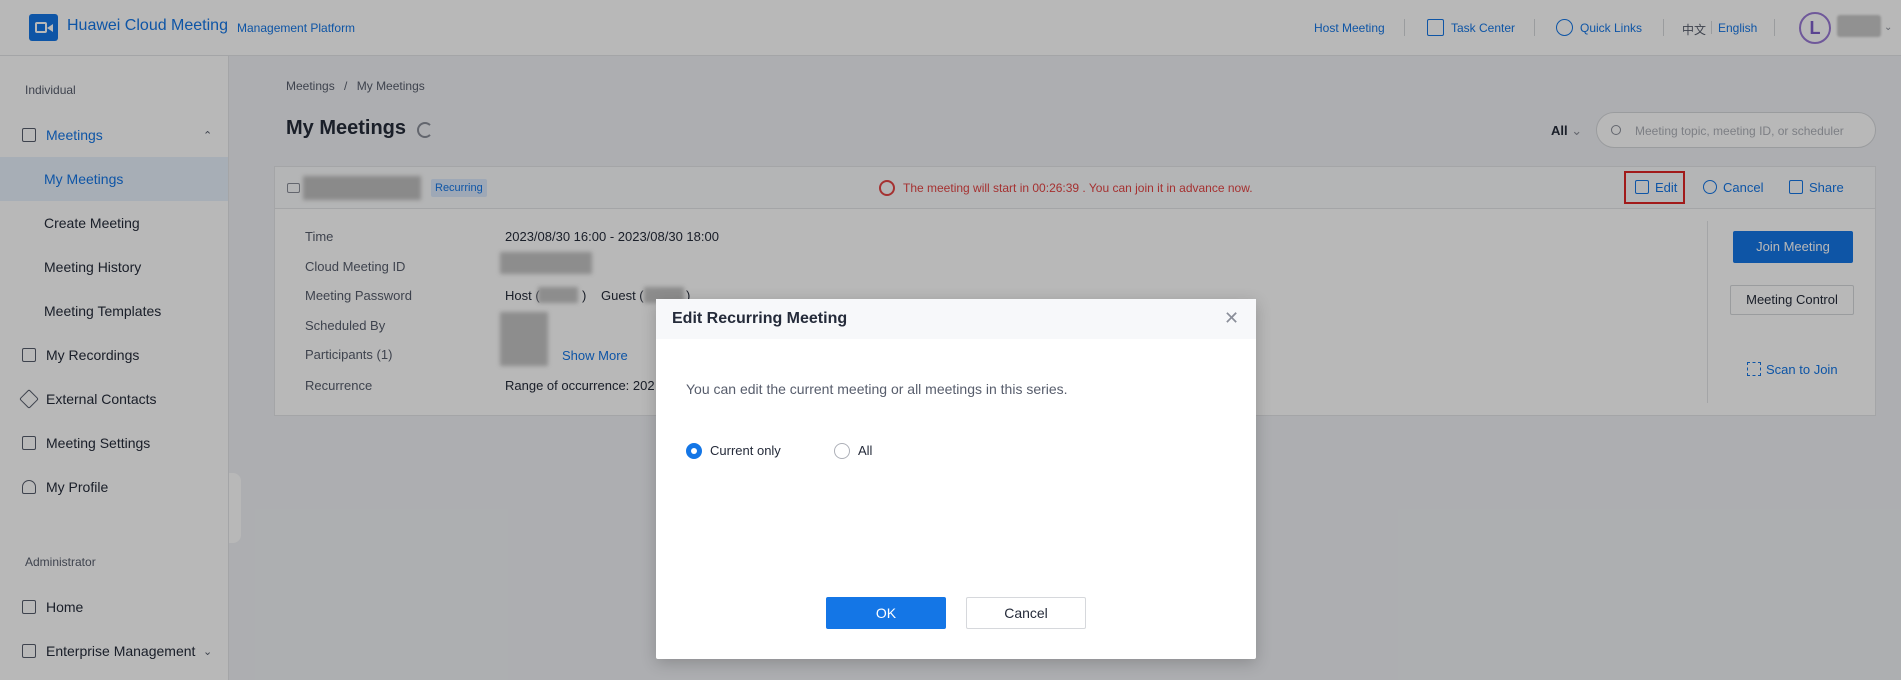 The width and height of the screenshot is (1901, 680). I want to click on radio-current-only, so click(694, 451).